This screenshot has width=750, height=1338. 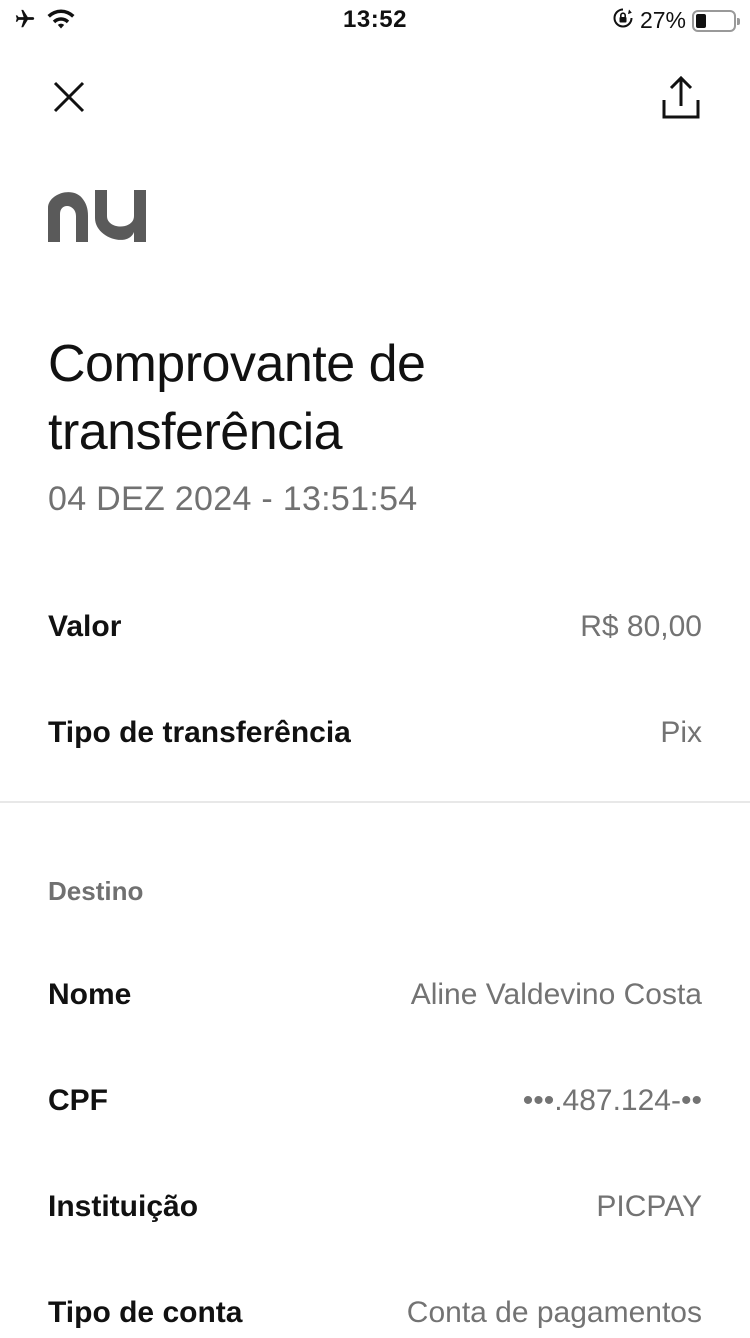 I want to click on row-valor: Valor R$ 80,00, so click(x=375, y=627).